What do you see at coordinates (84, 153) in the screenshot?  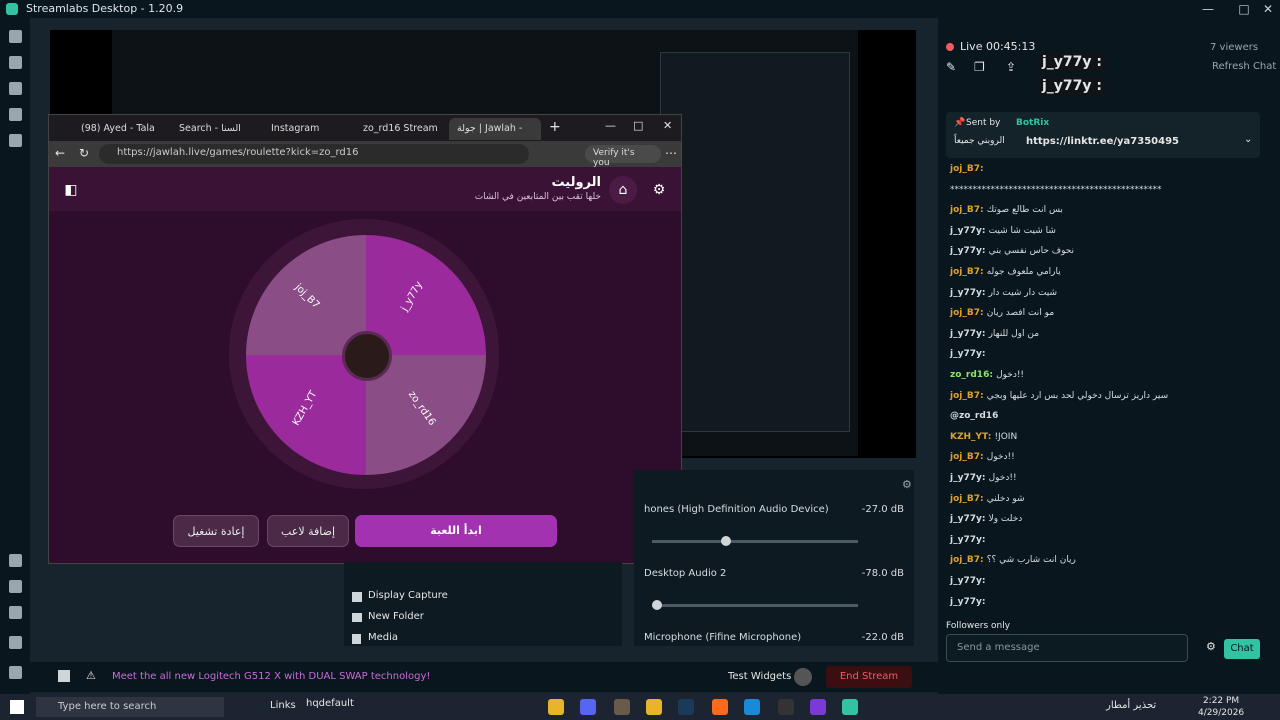 I see `reload-icon: ↻` at bounding box center [84, 153].